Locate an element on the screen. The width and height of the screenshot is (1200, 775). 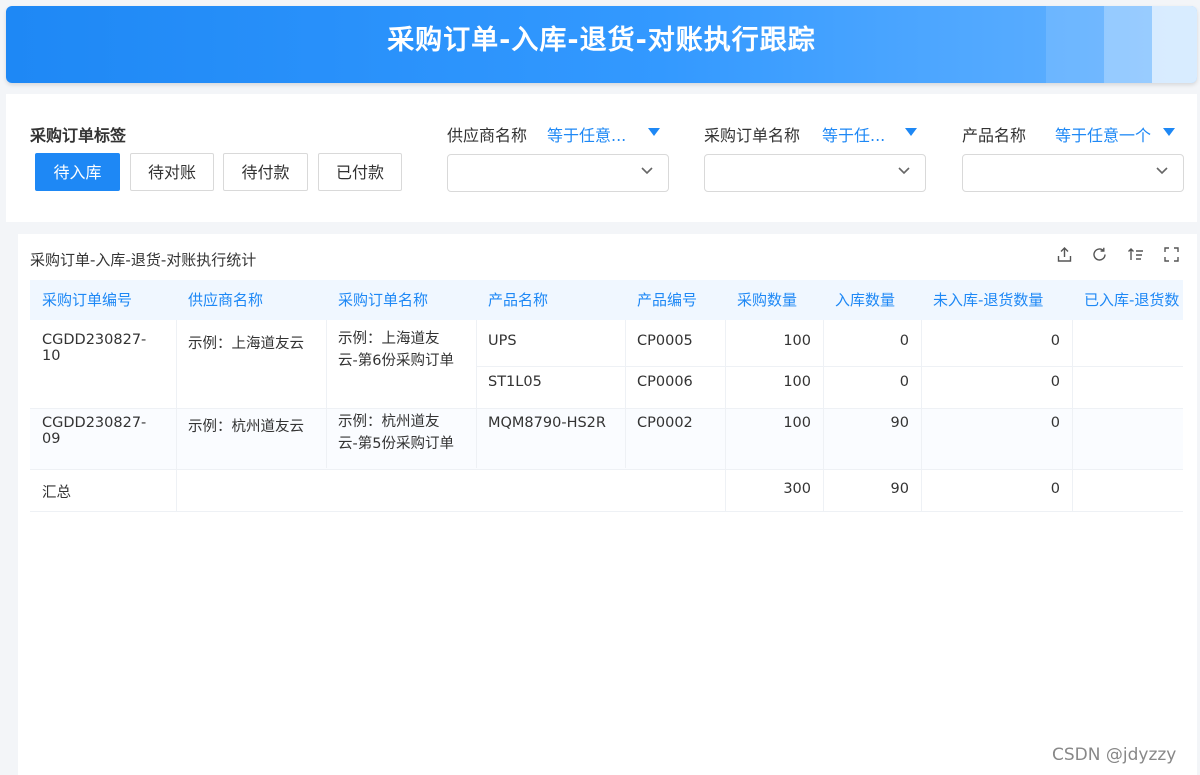
order-name-line: 示例：上海道友 is located at coordinates (389, 339).